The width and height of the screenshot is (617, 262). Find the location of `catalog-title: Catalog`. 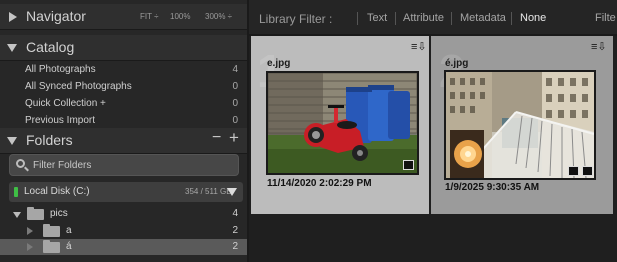

catalog-title: Catalog is located at coordinates (50, 47).